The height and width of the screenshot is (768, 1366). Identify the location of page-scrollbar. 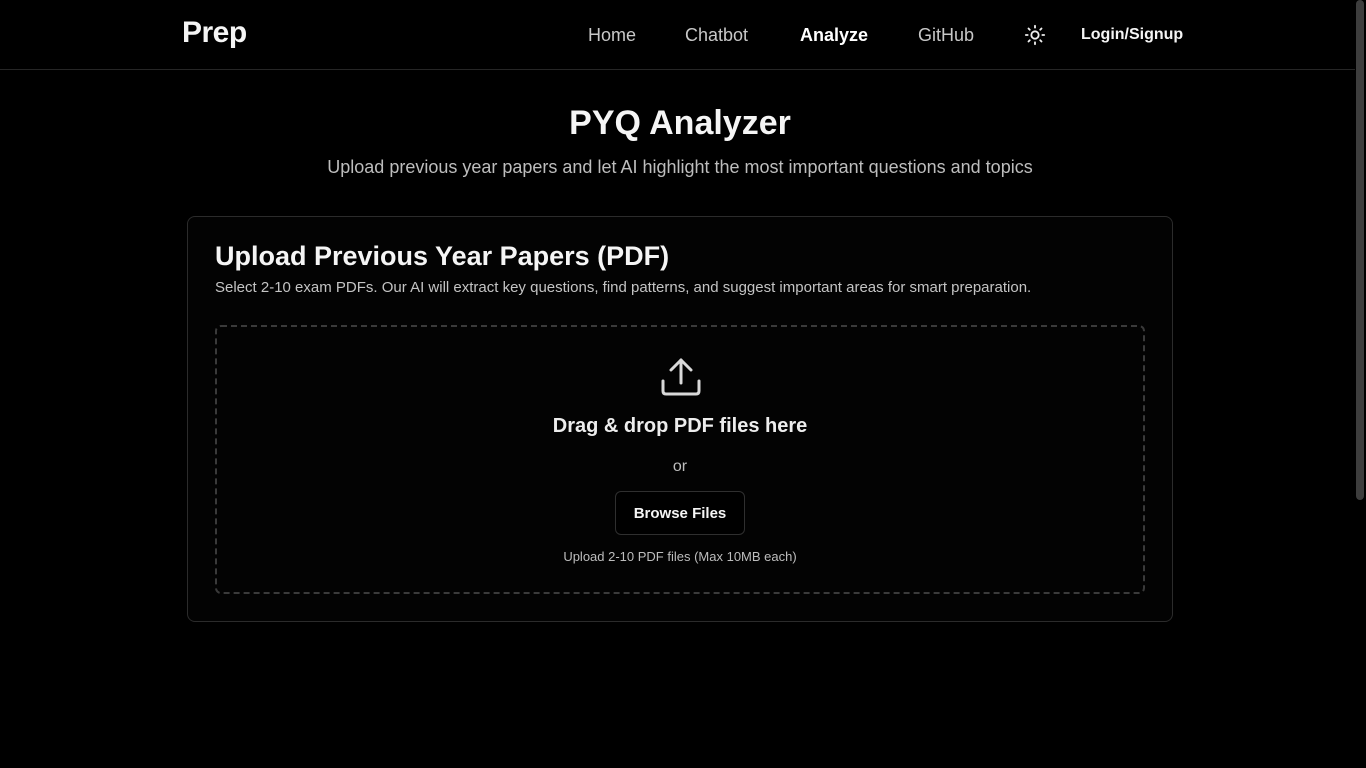
(1360, 384).